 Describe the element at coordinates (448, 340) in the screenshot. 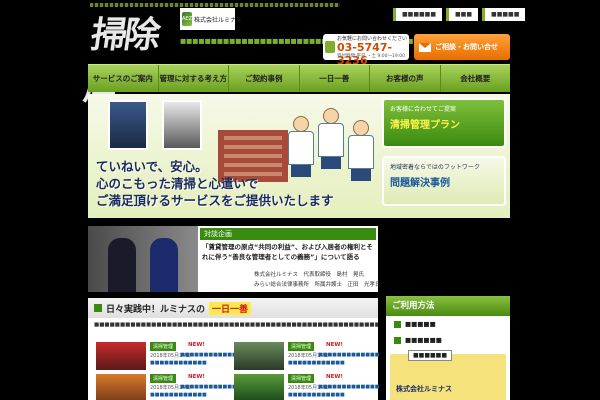

I see `sidebar-link-2: ■■■■■■` at that location.